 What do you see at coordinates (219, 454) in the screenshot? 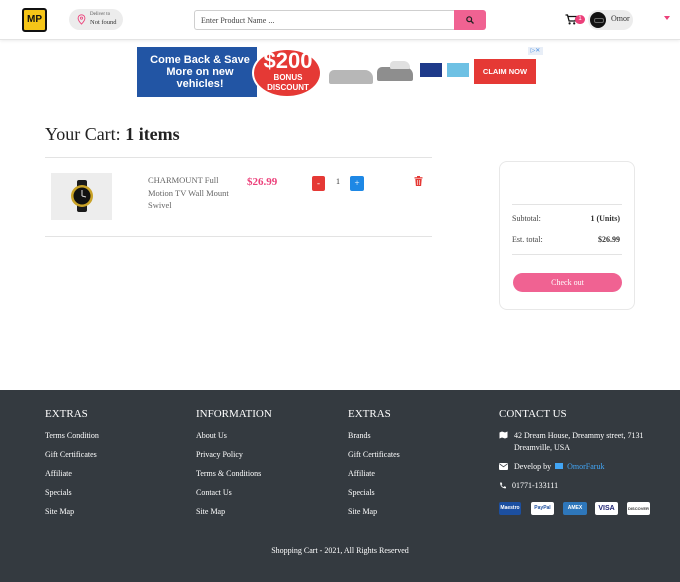
I see `footer-link: Privacy Policy` at bounding box center [219, 454].